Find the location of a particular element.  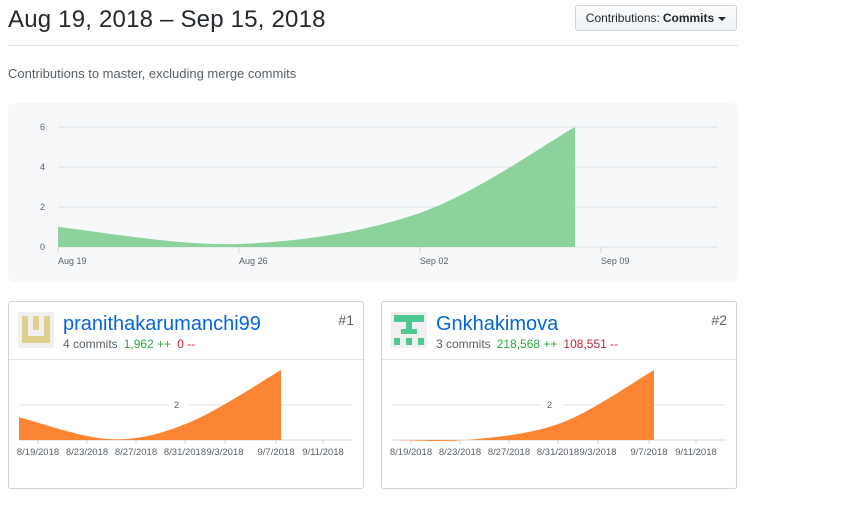

y-tick-label: 0 is located at coordinates (42, 247).